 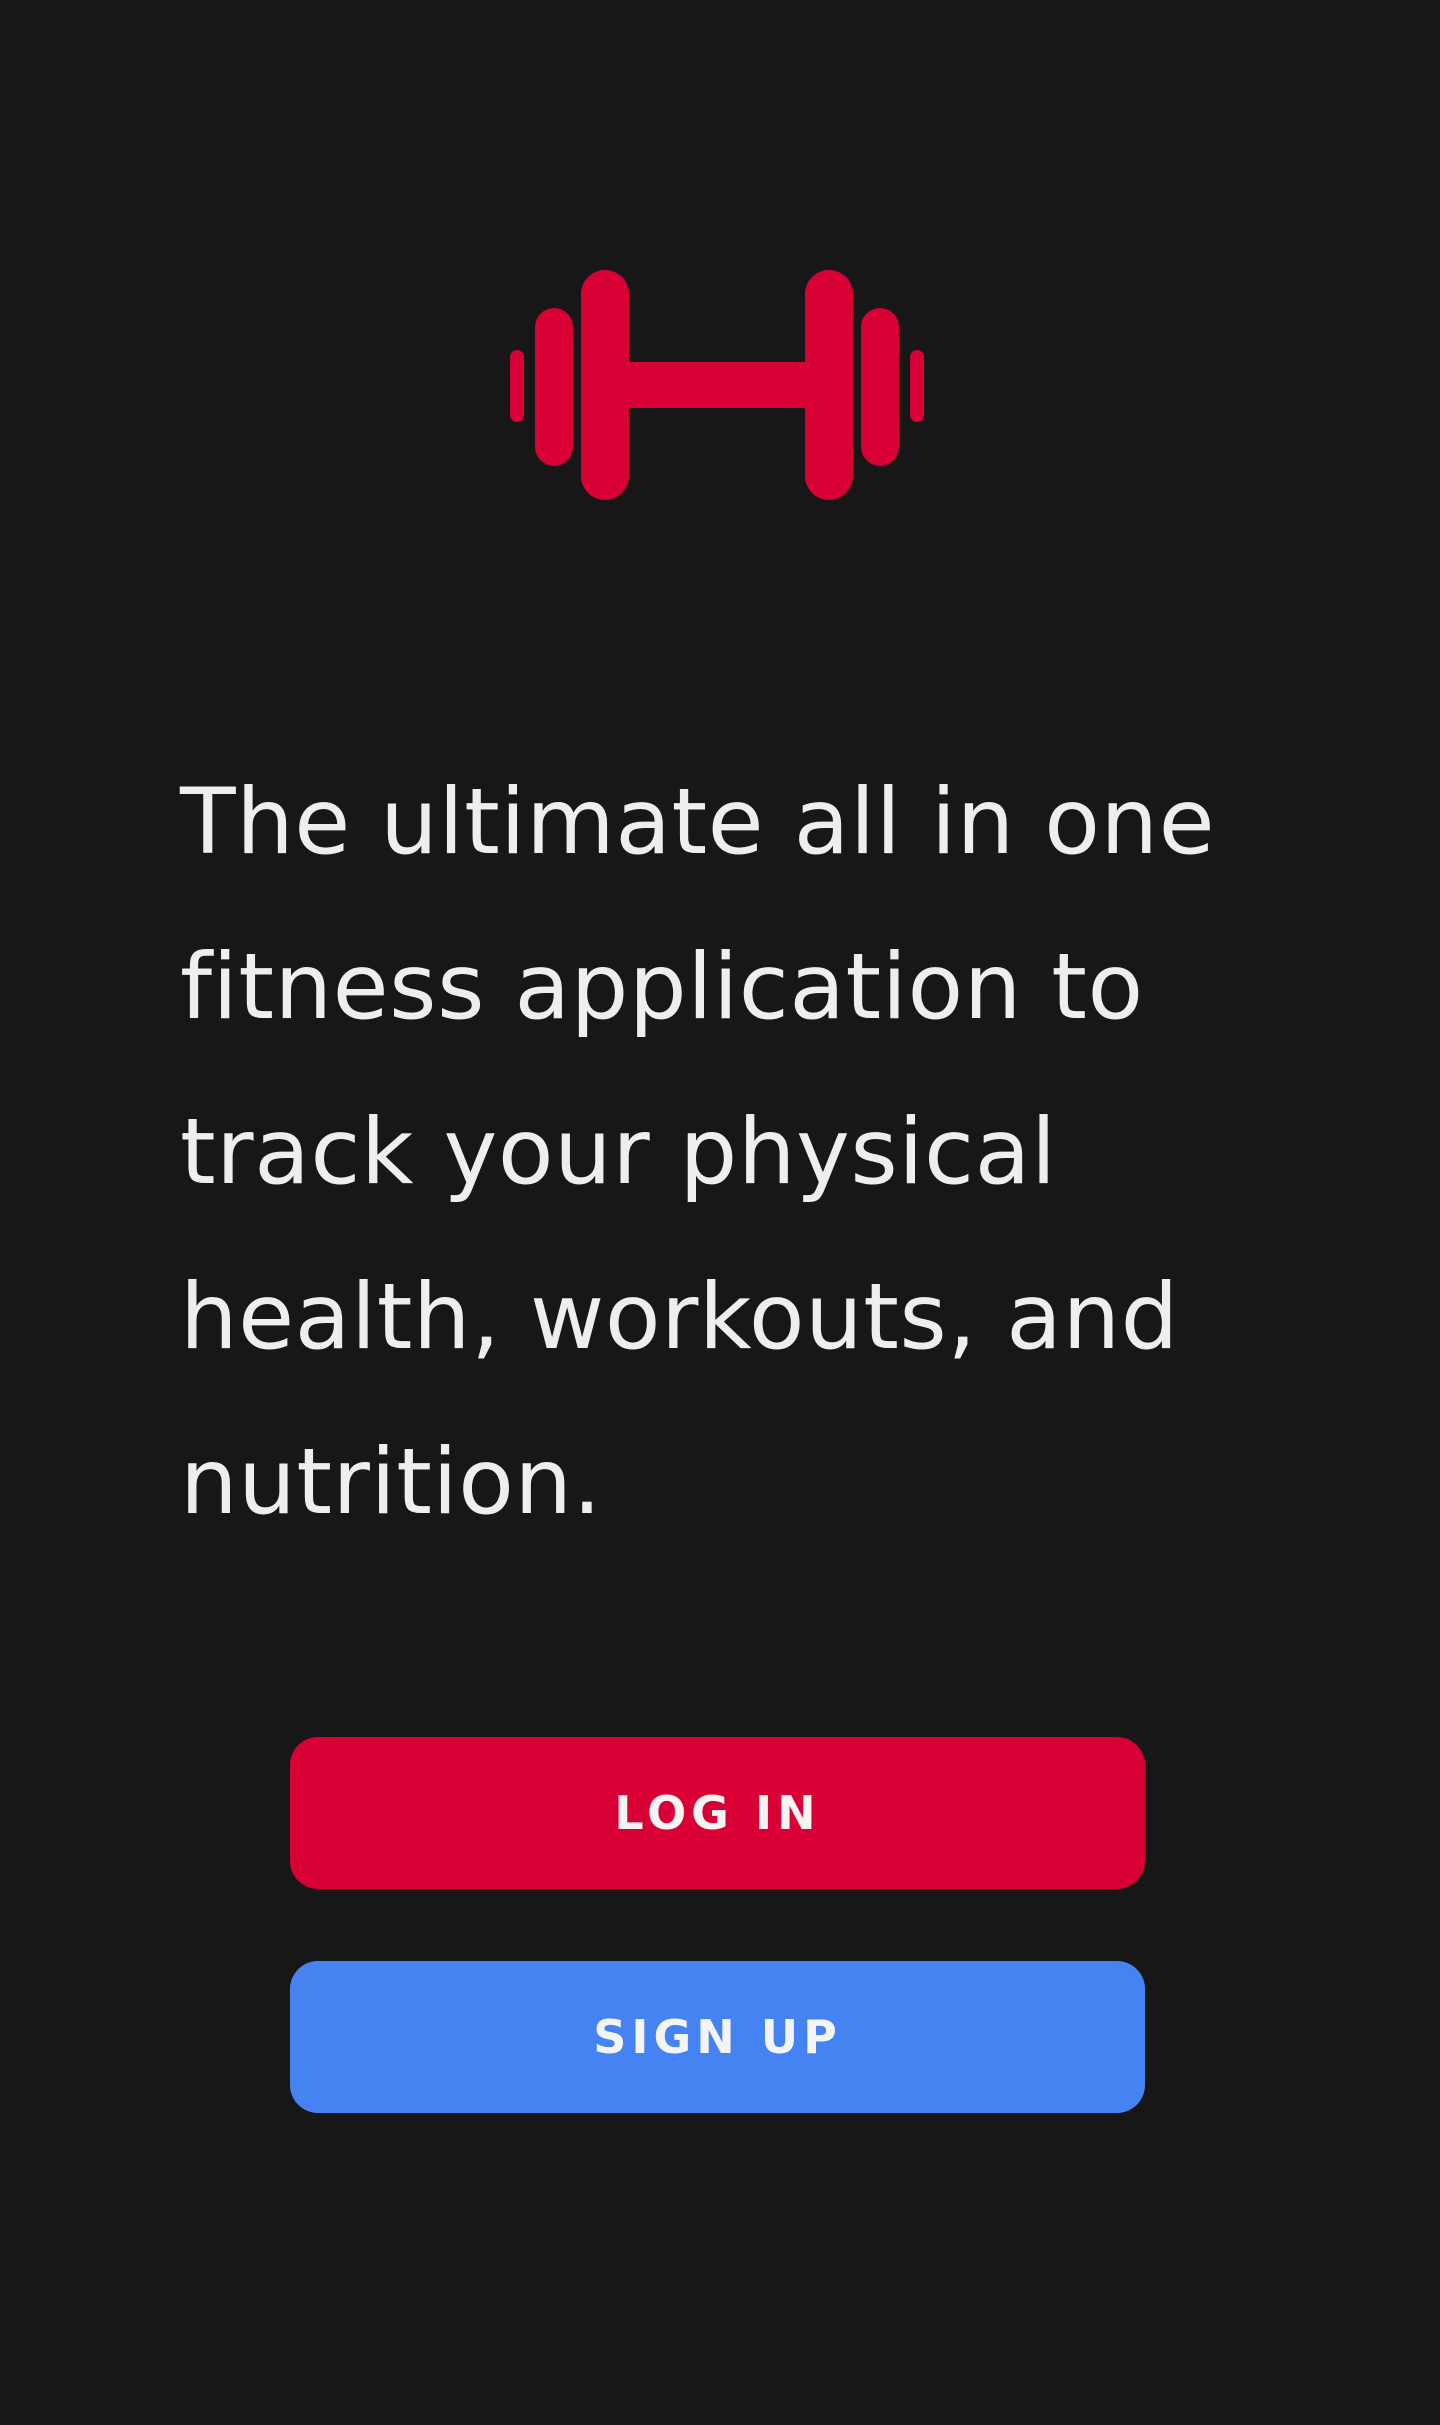 What do you see at coordinates (717, 1813) in the screenshot?
I see `login-button: LOG IN` at bounding box center [717, 1813].